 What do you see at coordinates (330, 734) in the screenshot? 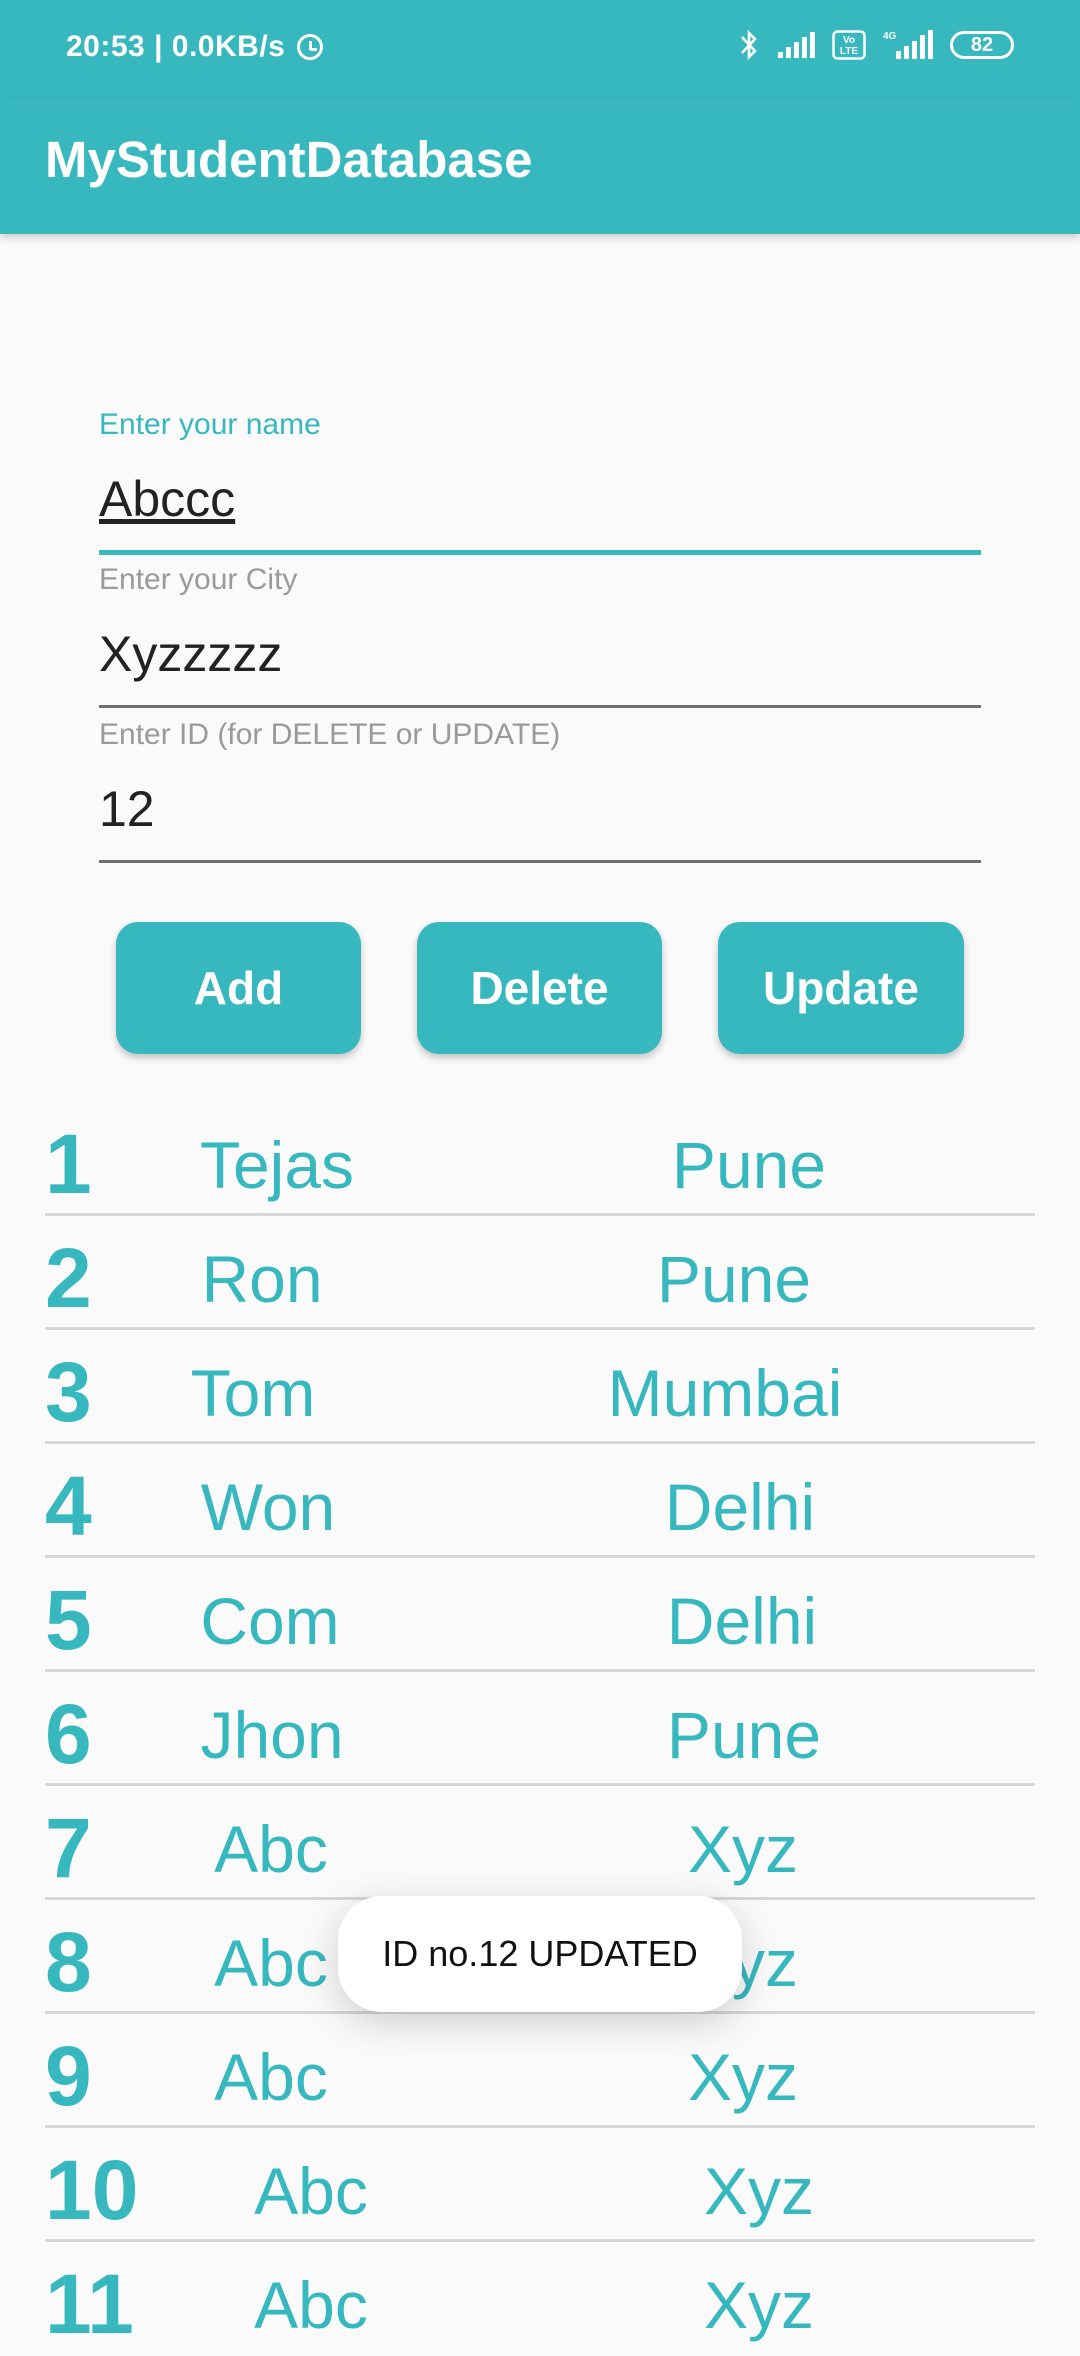
I see `id-label: Enter ID (for DELETE or UPDATE)` at bounding box center [330, 734].